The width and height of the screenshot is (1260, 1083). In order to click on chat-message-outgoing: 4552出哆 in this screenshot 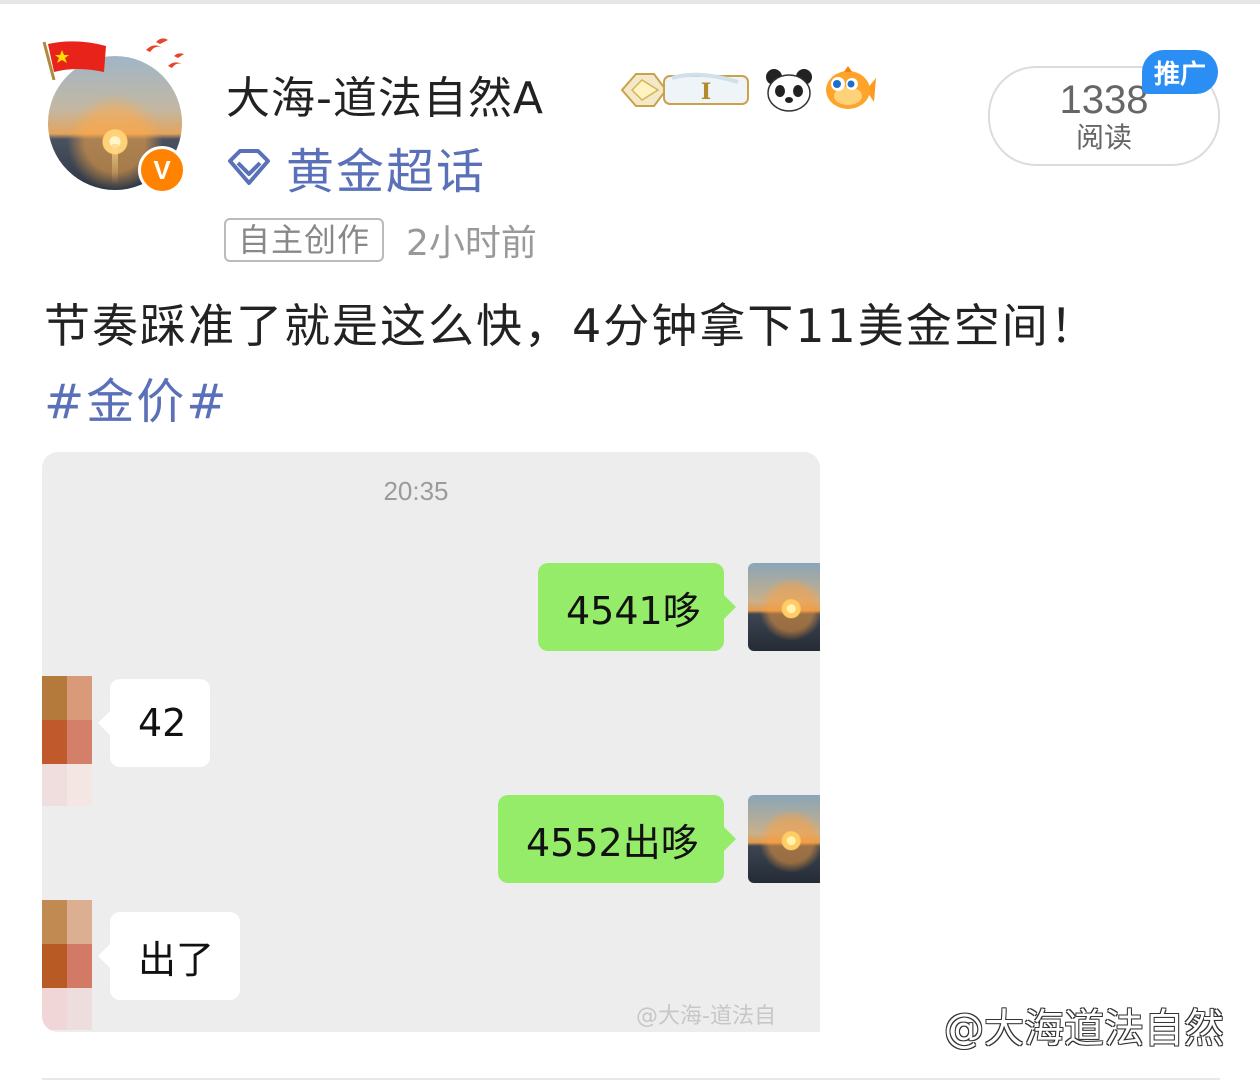, I will do `click(617, 839)`.